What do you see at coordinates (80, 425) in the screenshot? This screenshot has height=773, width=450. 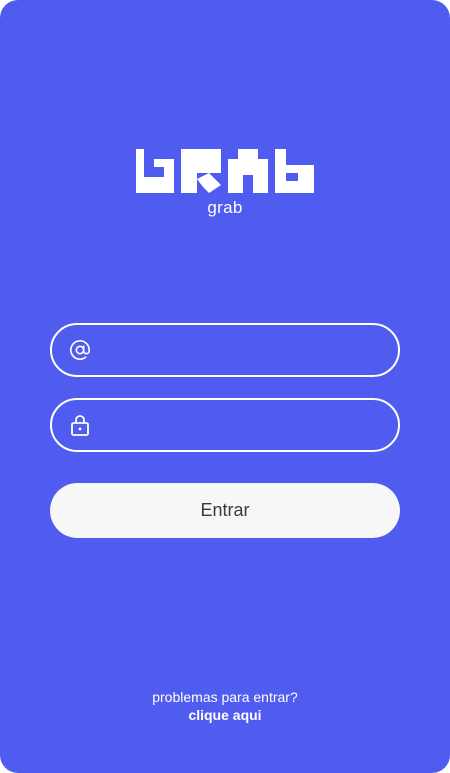 I see `lock-icon` at bounding box center [80, 425].